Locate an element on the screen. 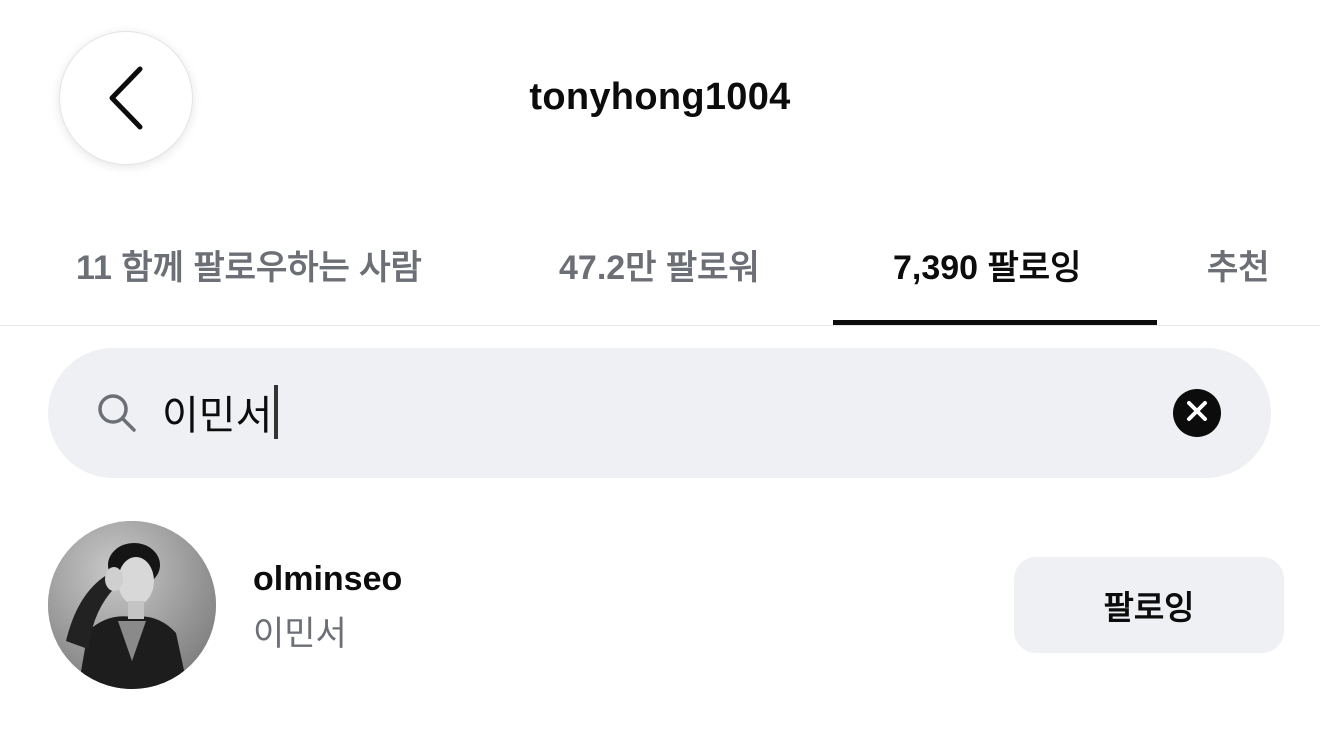 This screenshot has height=756, width=1320. active-tab-indicator is located at coordinates (995, 322).